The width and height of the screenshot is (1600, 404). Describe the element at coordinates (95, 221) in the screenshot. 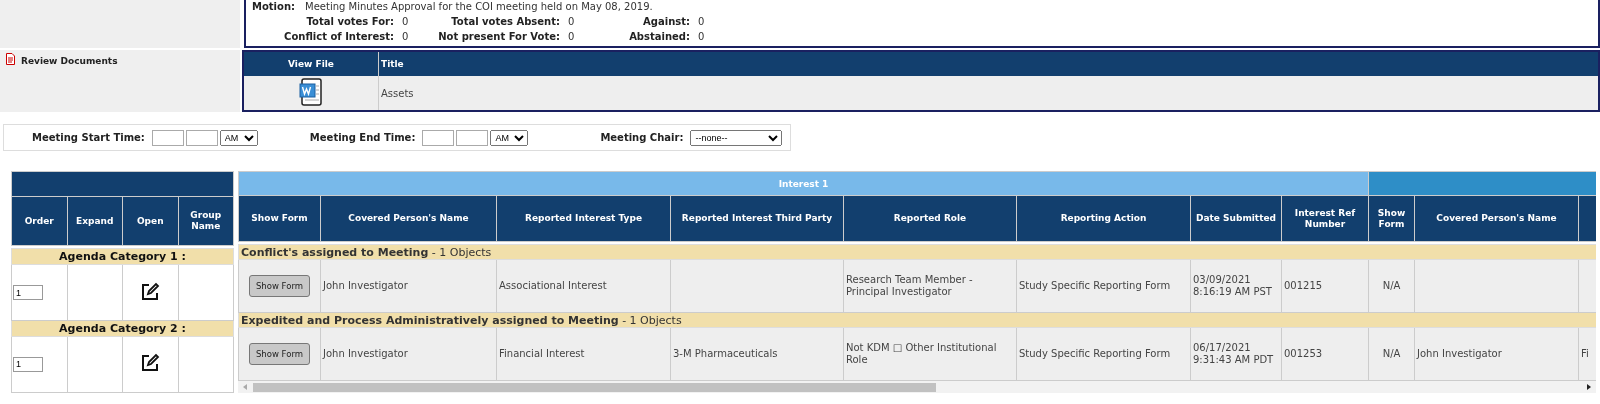

I see `column-header: Expand` at that location.